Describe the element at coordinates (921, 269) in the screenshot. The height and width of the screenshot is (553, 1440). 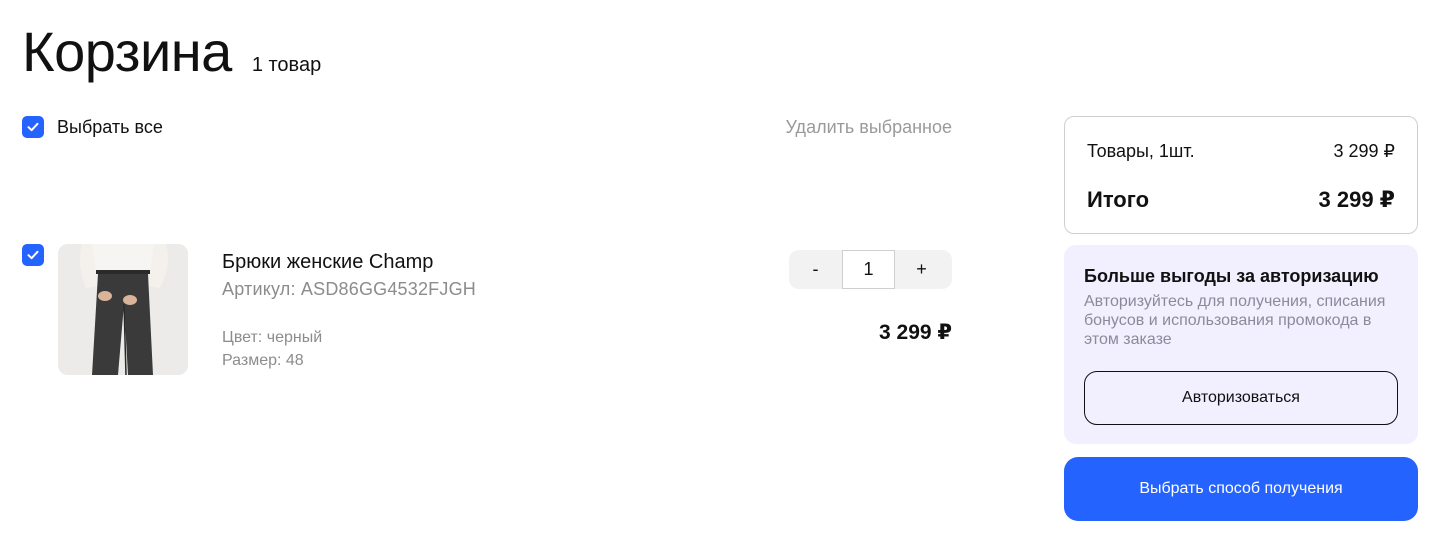
I see `increment-button: +` at that location.